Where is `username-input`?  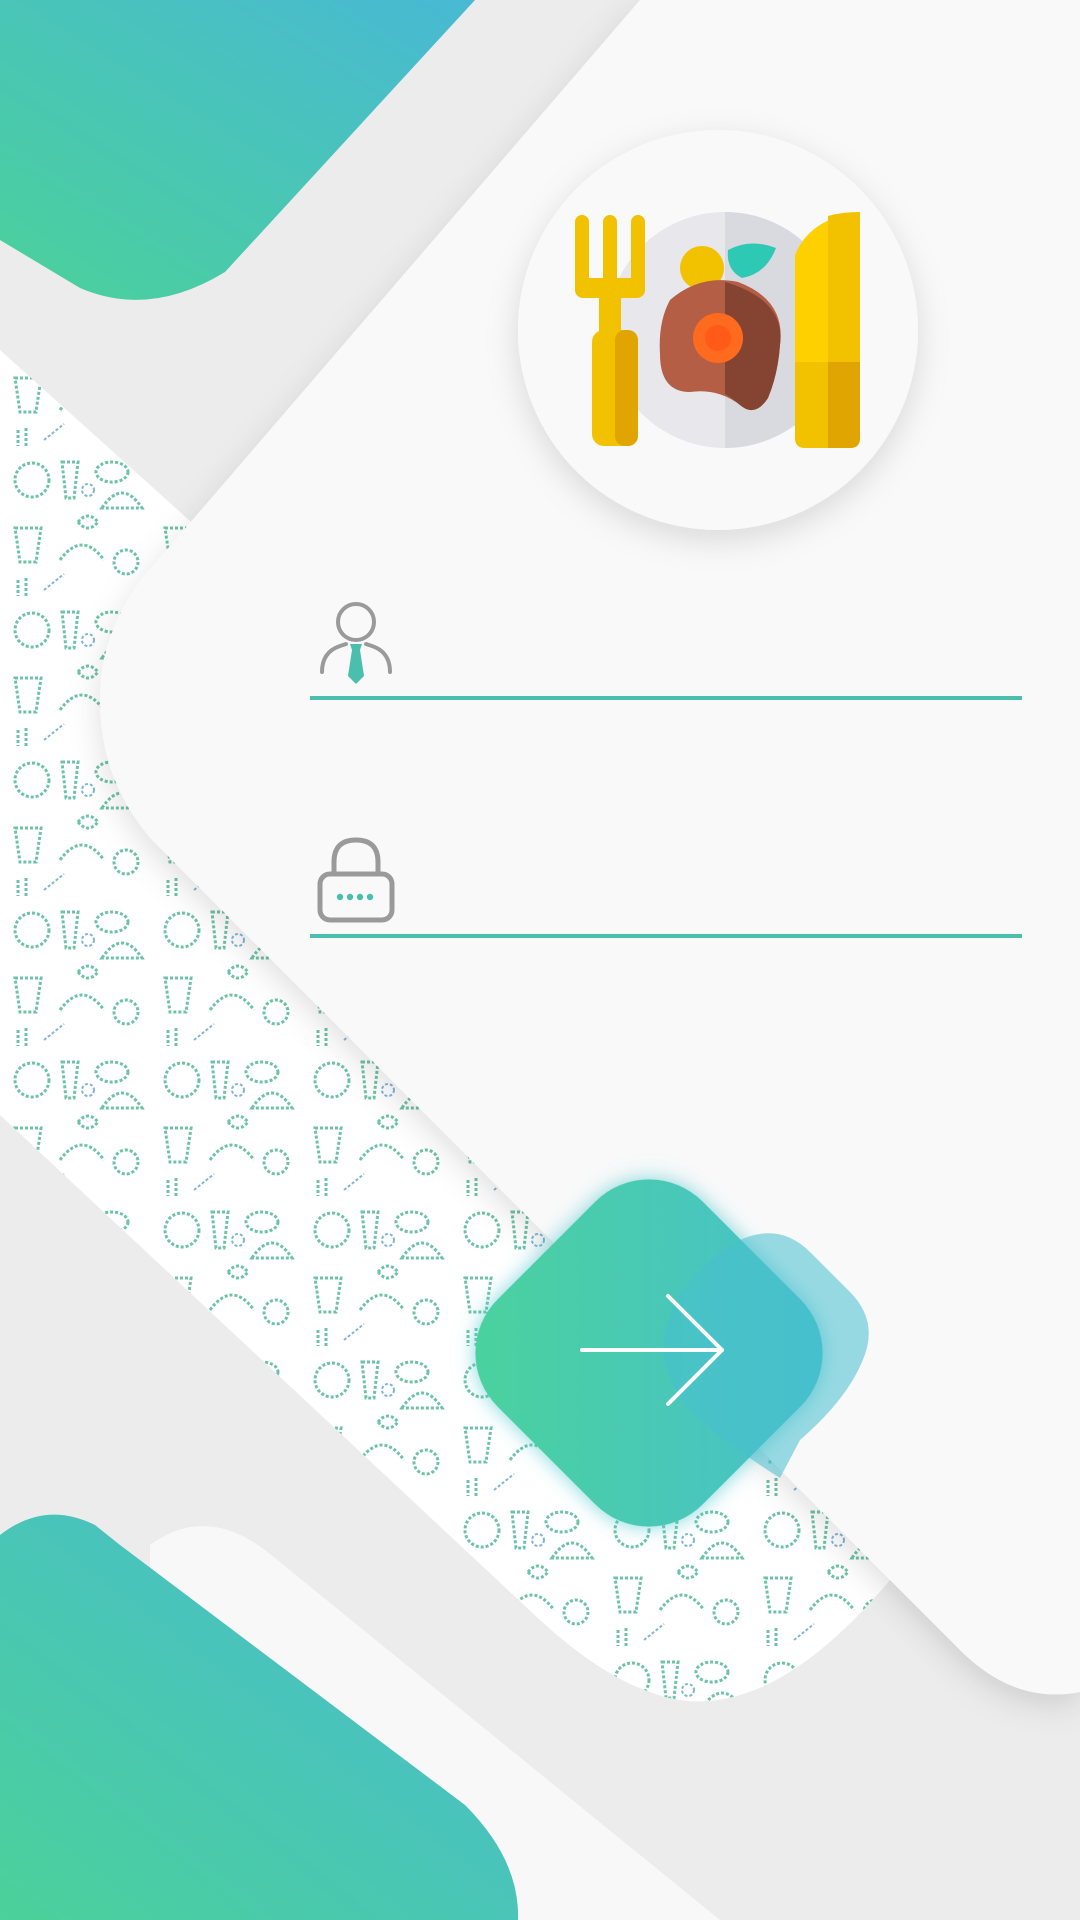
username-input is located at coordinates (716, 655).